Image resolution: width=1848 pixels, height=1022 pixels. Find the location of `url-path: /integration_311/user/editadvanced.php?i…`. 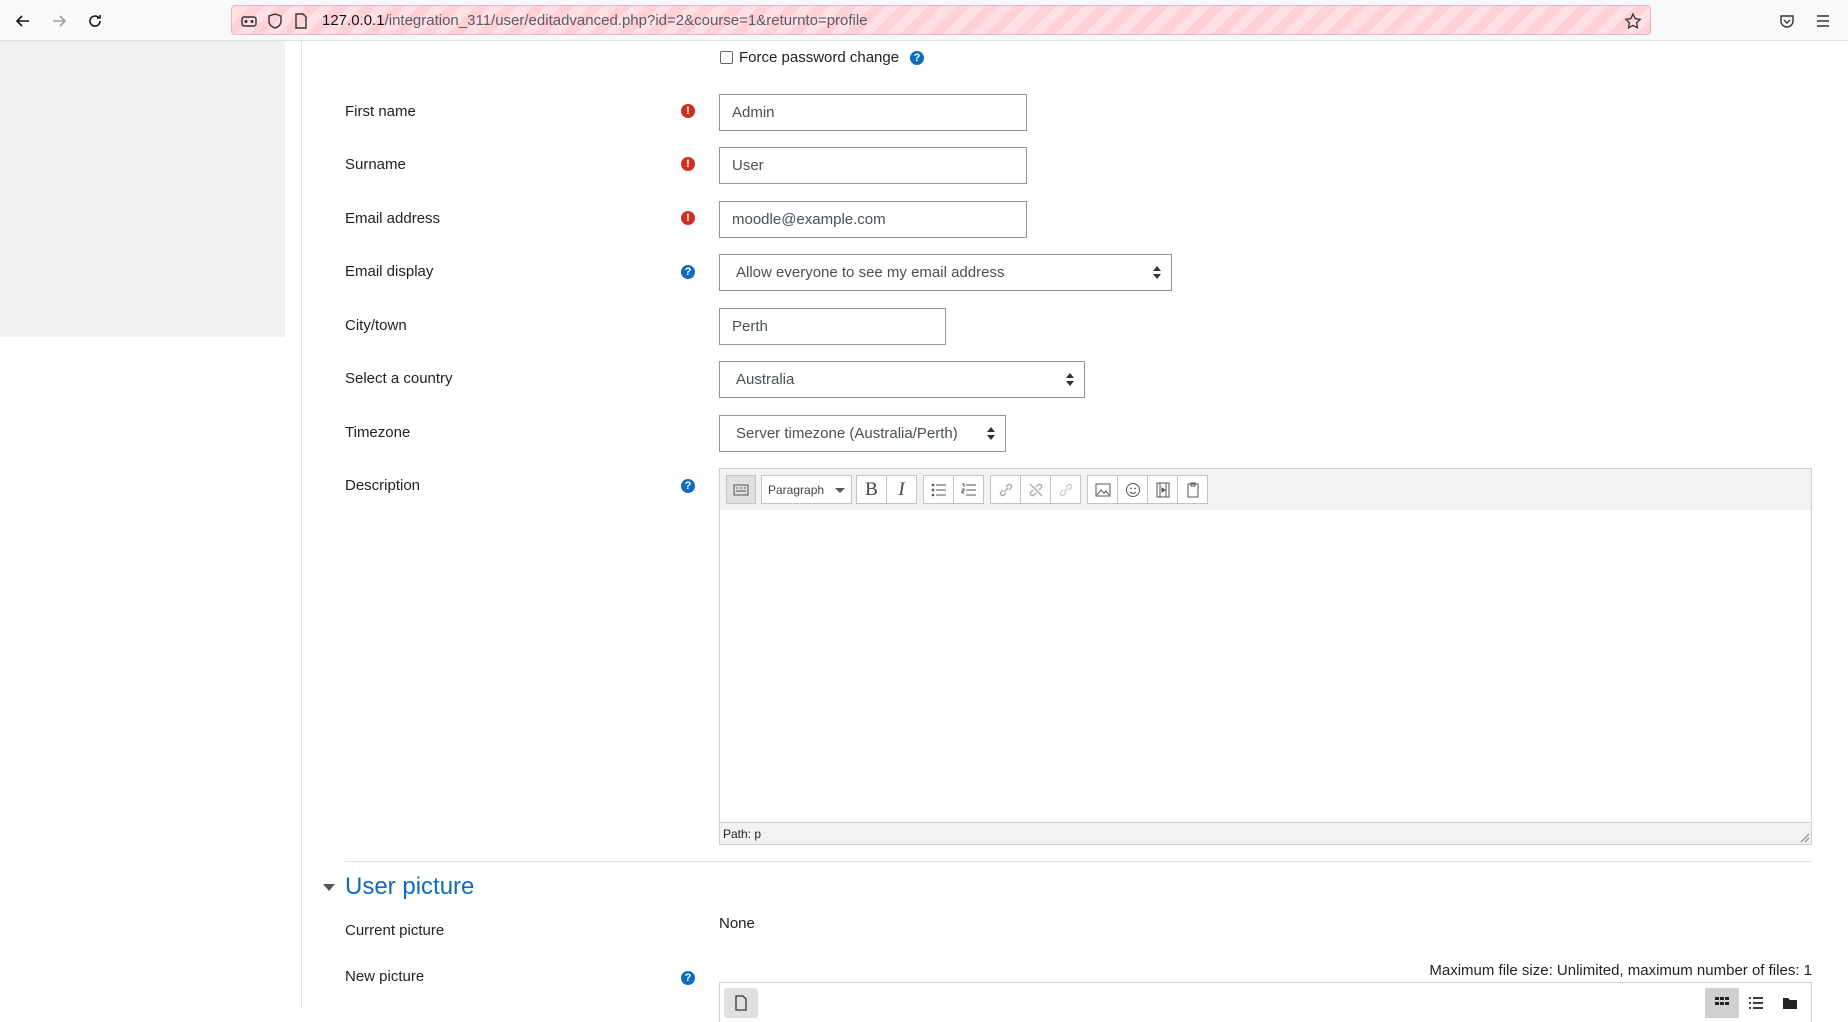

url-path: /integration_311/user/editadvanced.php?i… is located at coordinates (626, 20).